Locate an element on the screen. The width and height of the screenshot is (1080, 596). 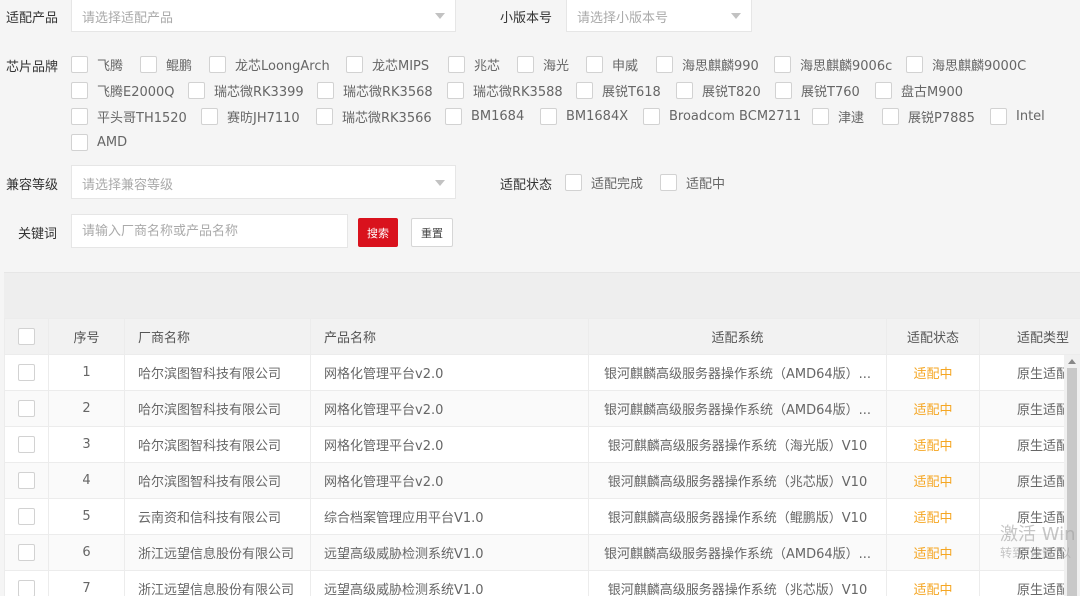
chip-checkbox: Broadcom BCM2711 is located at coordinates (722, 116).